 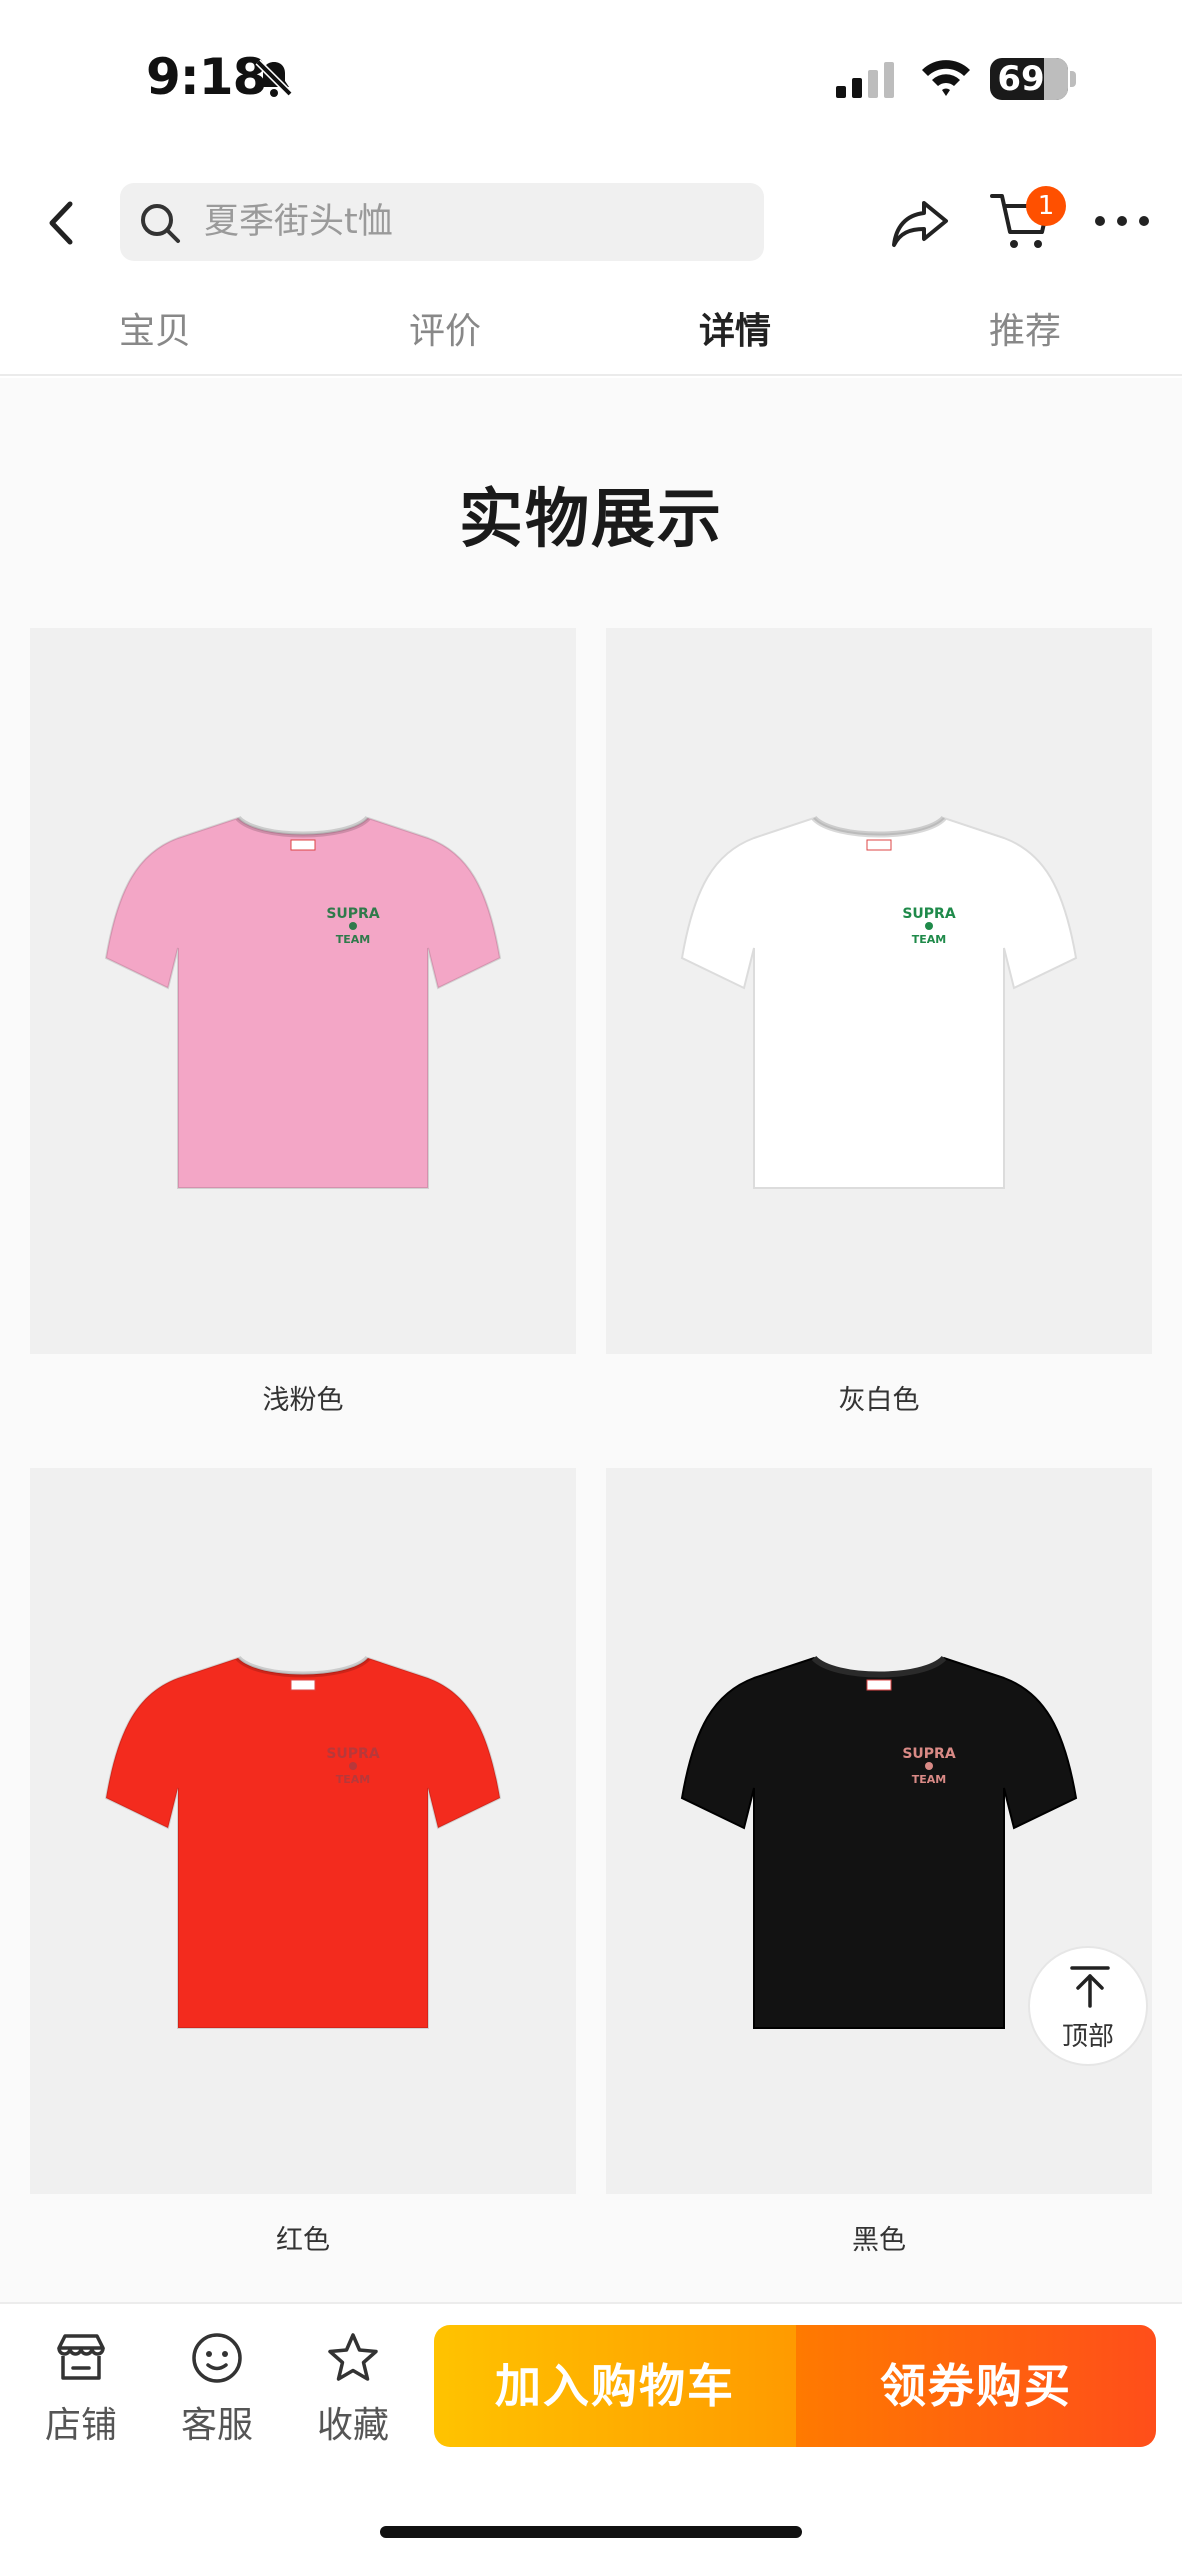 I want to click on store-icon, so click(x=81, y=2357).